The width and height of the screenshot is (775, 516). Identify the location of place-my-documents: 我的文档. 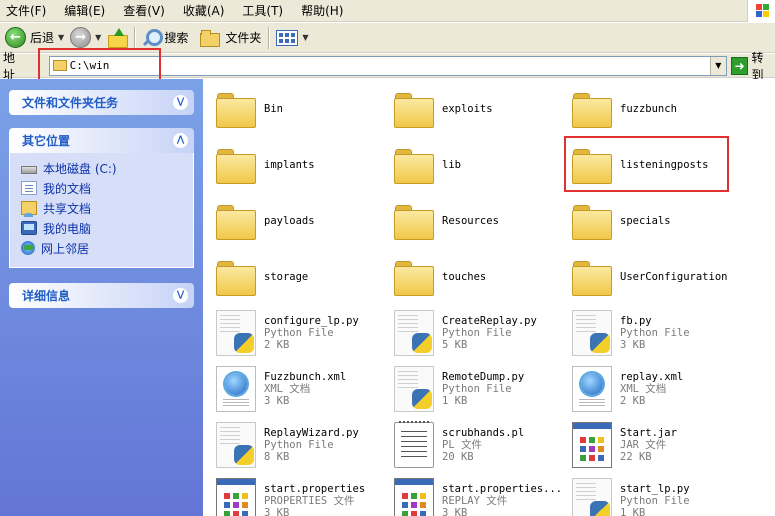
(107, 188).